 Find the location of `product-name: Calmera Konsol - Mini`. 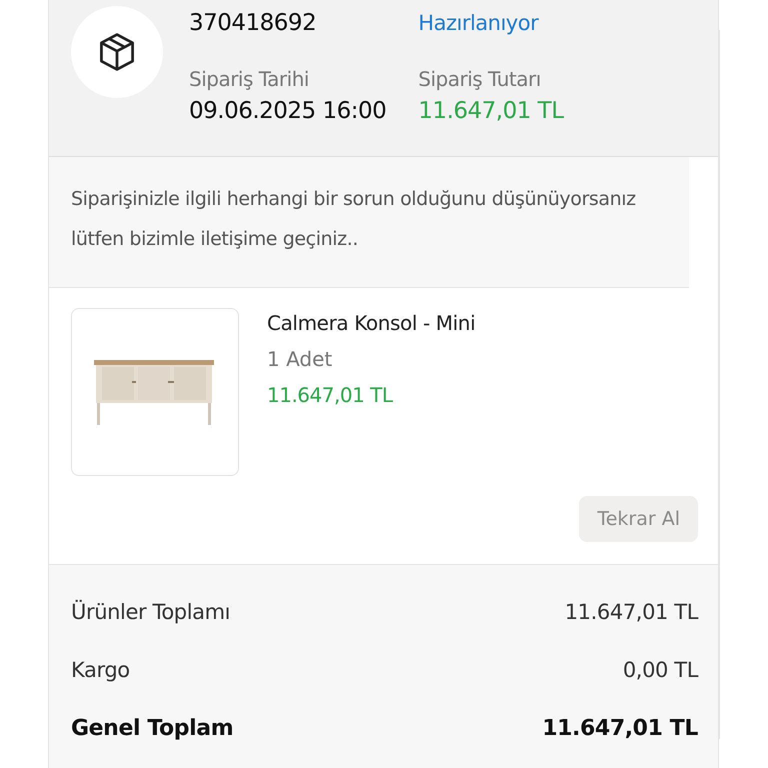

product-name: Calmera Konsol - Mini is located at coordinates (371, 323).